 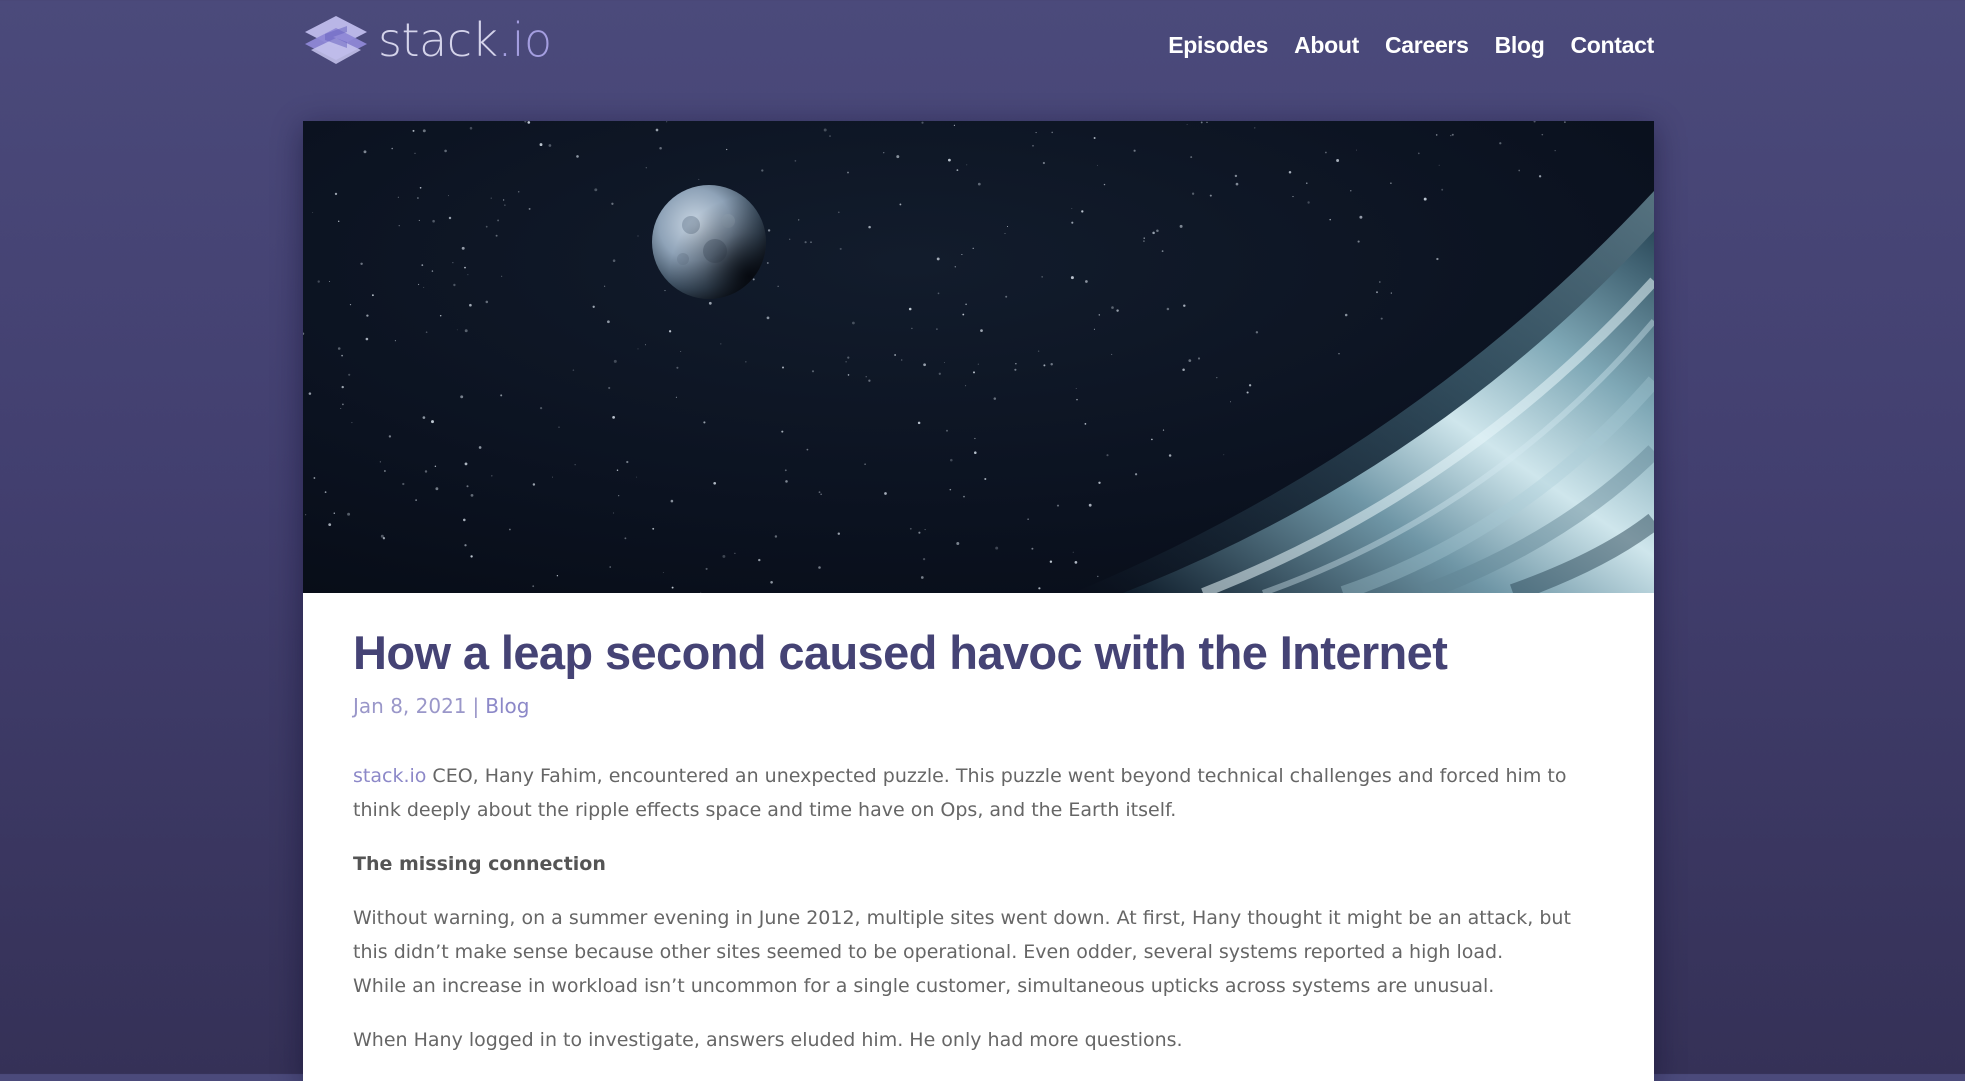 I want to click on logo-link: stack.io, so click(x=427, y=40).